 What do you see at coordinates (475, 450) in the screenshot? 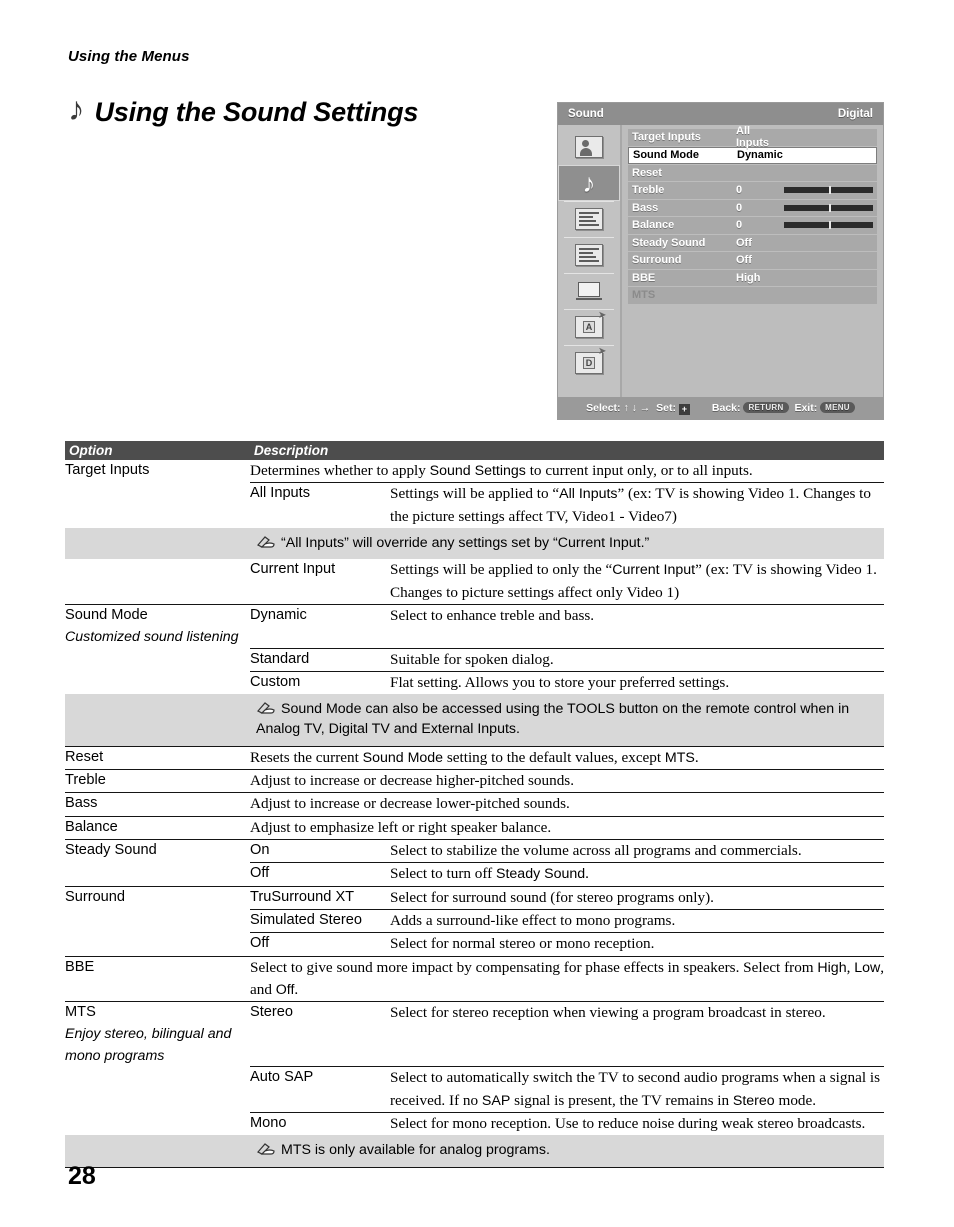
I see `table-header-row: Option Description` at bounding box center [475, 450].